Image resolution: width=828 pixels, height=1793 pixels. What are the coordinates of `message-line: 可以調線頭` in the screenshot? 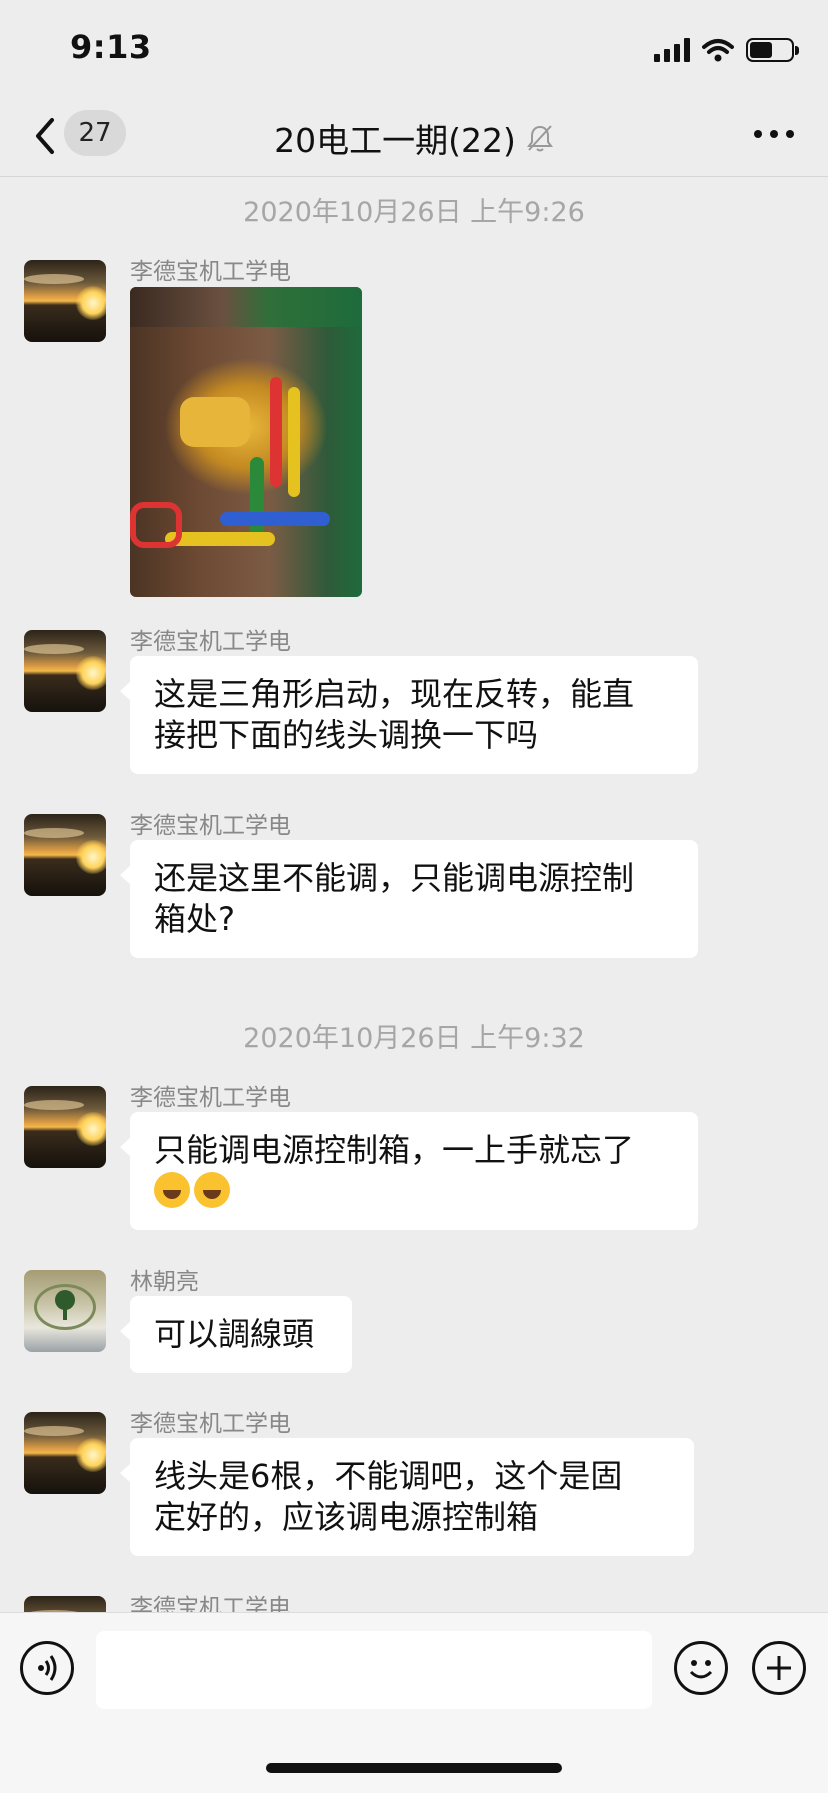 It's located at (234, 1334).